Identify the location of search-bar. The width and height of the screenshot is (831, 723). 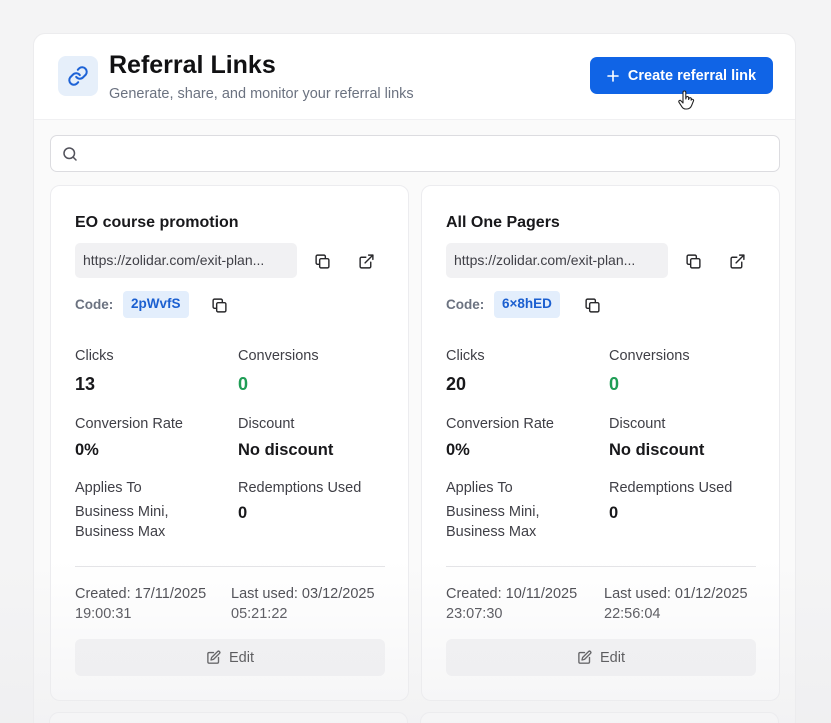
(415, 153).